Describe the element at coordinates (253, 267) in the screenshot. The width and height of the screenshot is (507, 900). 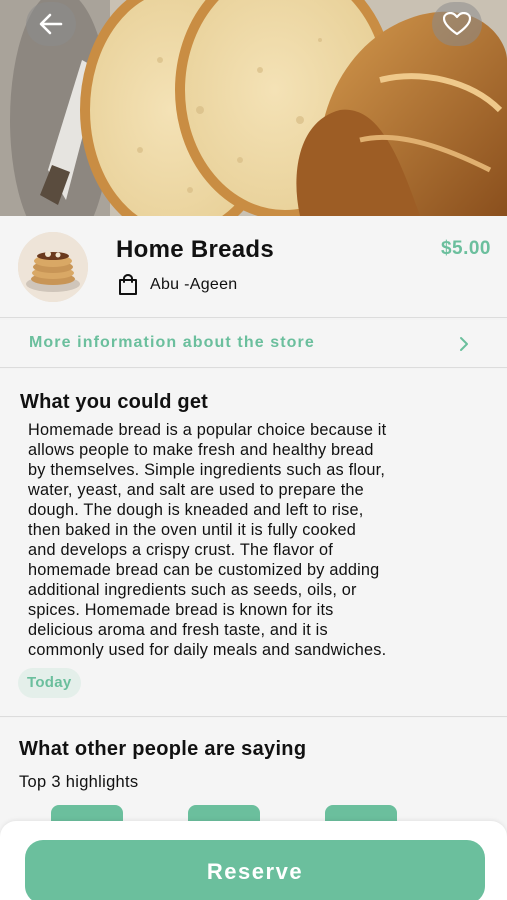
I see `store-header: Home Breads $5.00 Abu -Ageen` at that location.